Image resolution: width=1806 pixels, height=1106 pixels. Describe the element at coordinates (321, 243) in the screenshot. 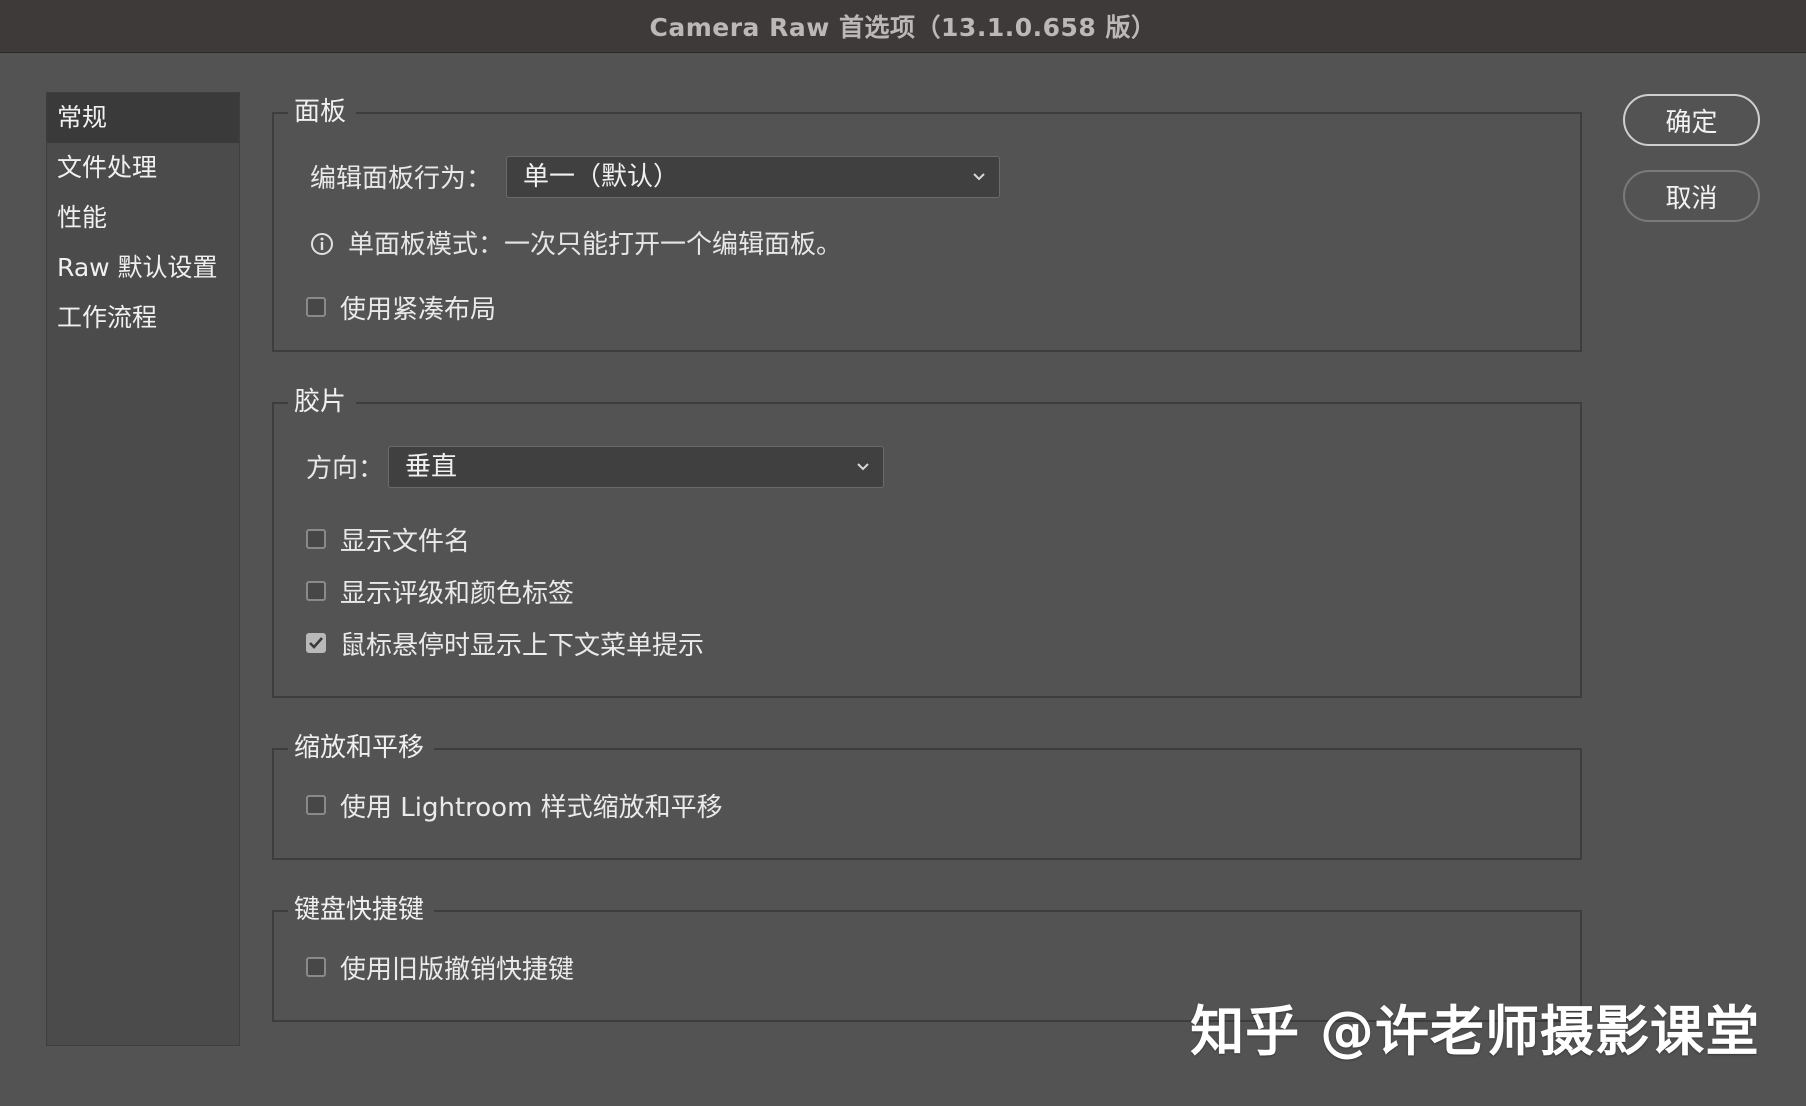

I see `info-icon` at that location.